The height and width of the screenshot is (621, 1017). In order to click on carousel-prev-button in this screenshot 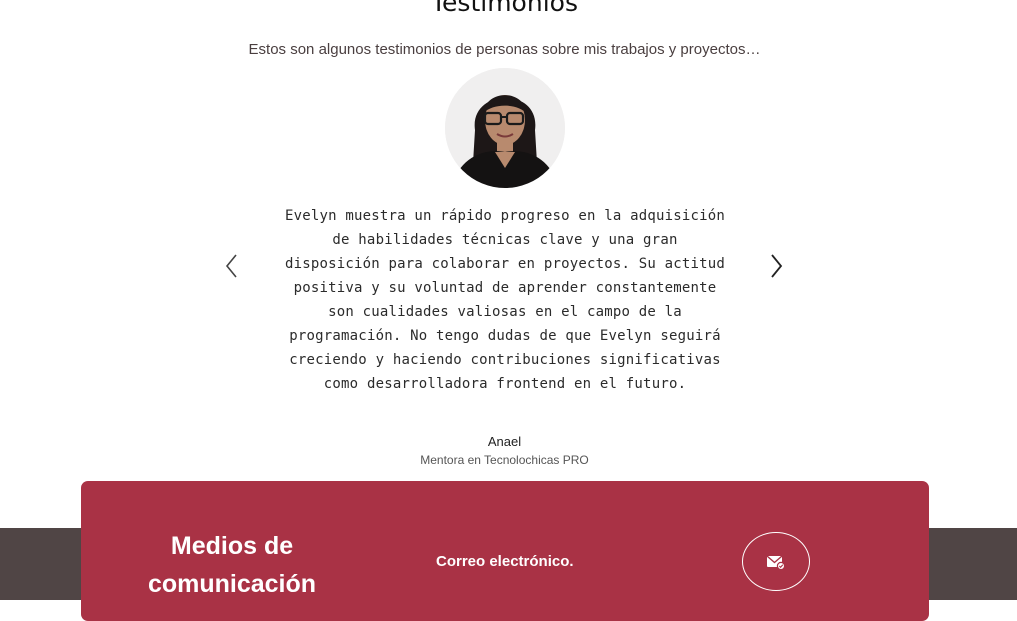, I will do `click(232, 266)`.